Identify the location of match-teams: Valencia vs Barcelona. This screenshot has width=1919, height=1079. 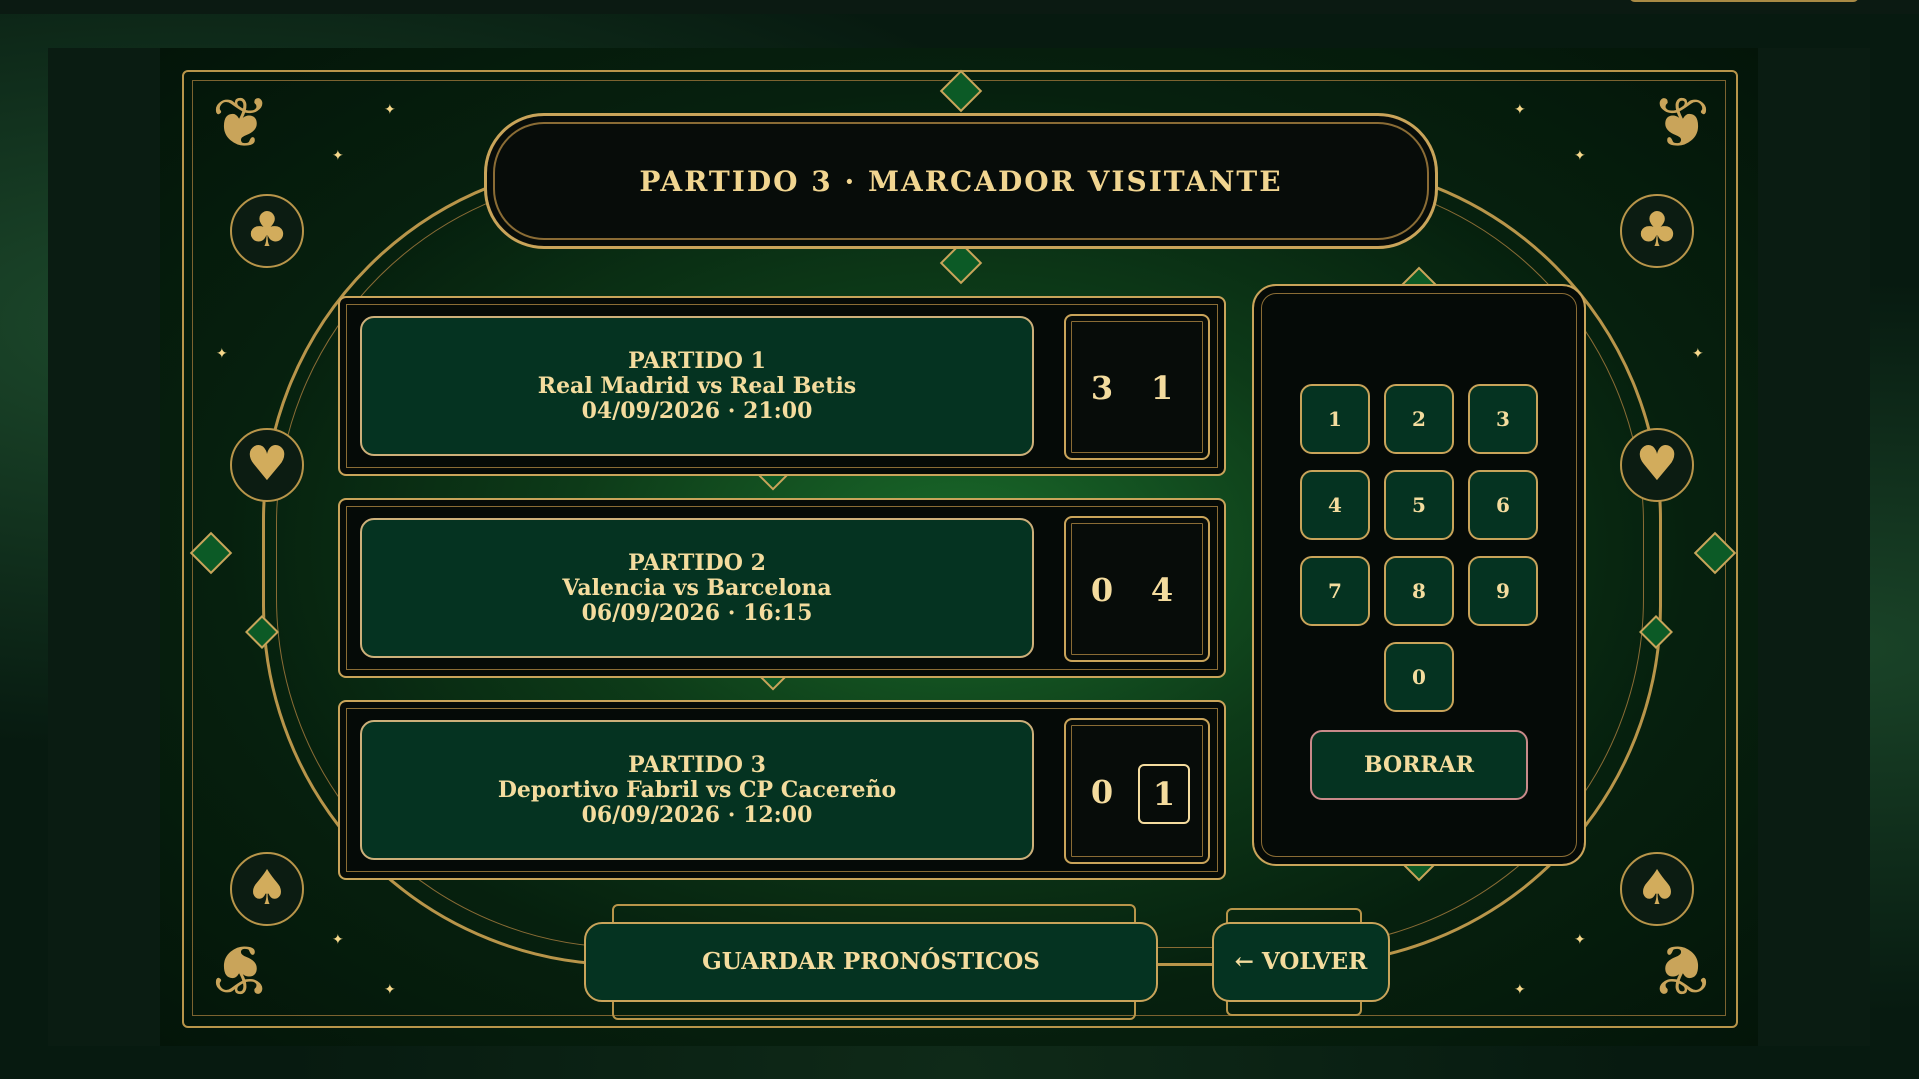
(697, 587).